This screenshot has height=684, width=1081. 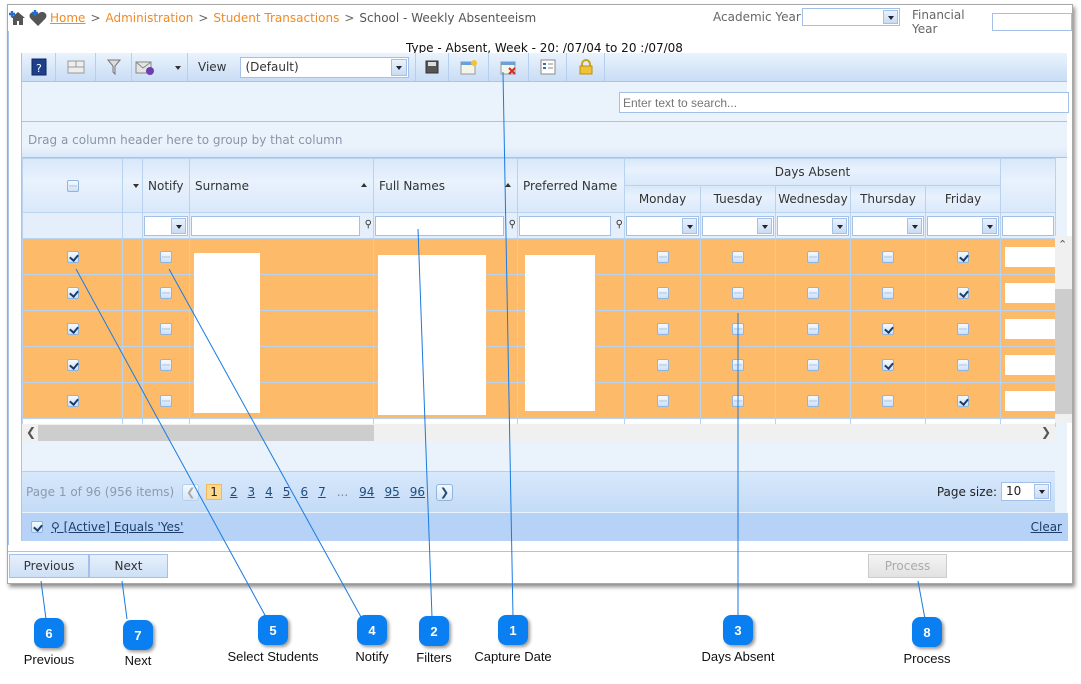 I want to click on select-all-checkbox, so click(x=72, y=186).